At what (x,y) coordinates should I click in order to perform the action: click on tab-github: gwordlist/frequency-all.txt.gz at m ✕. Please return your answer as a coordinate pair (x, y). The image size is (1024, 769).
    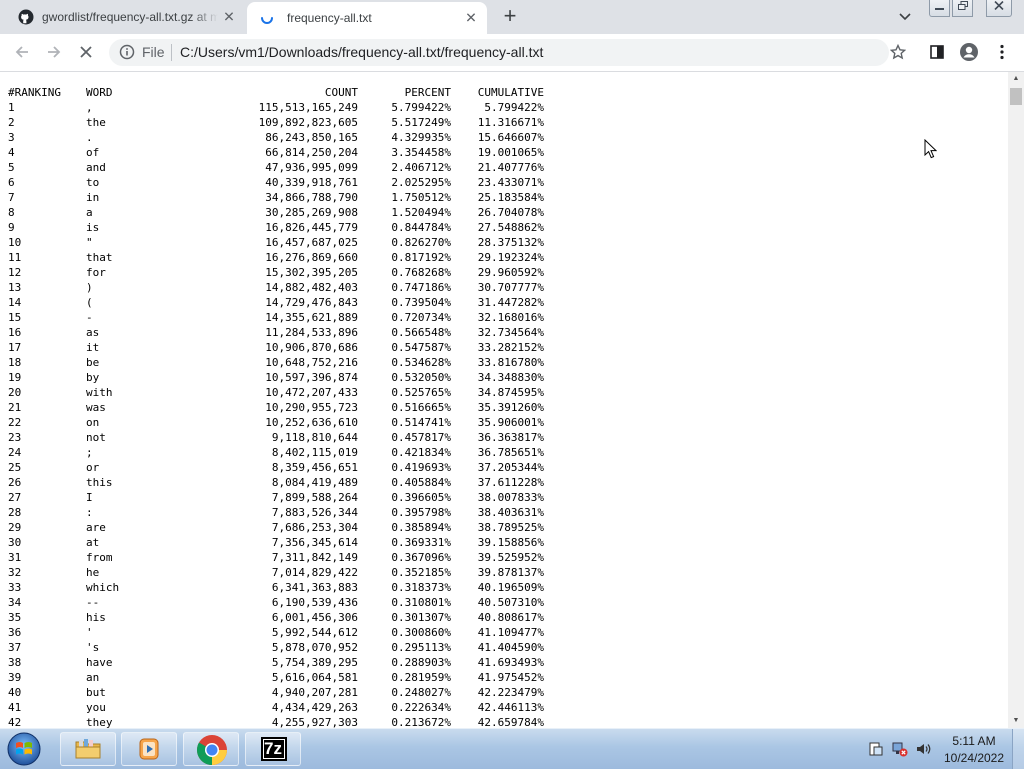
    Looking at the image, I should click on (126, 17).